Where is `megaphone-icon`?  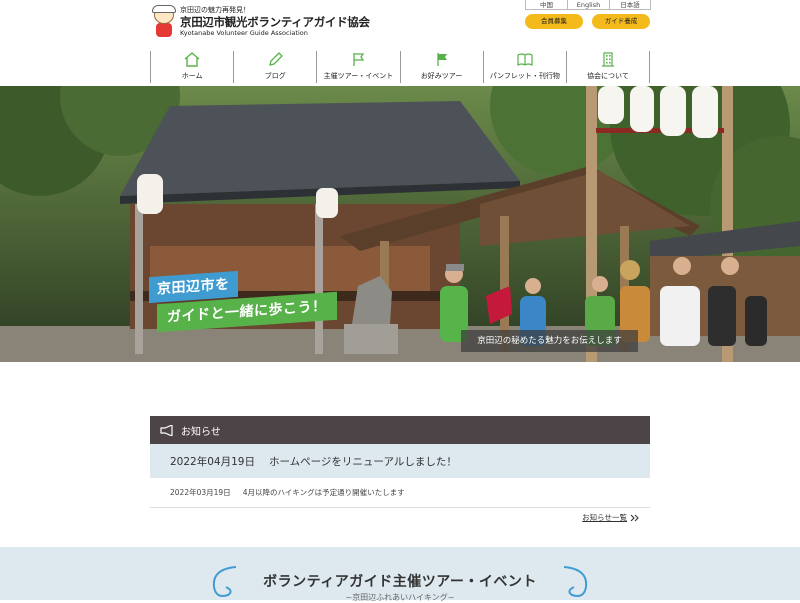
megaphone-icon is located at coordinates (166, 430).